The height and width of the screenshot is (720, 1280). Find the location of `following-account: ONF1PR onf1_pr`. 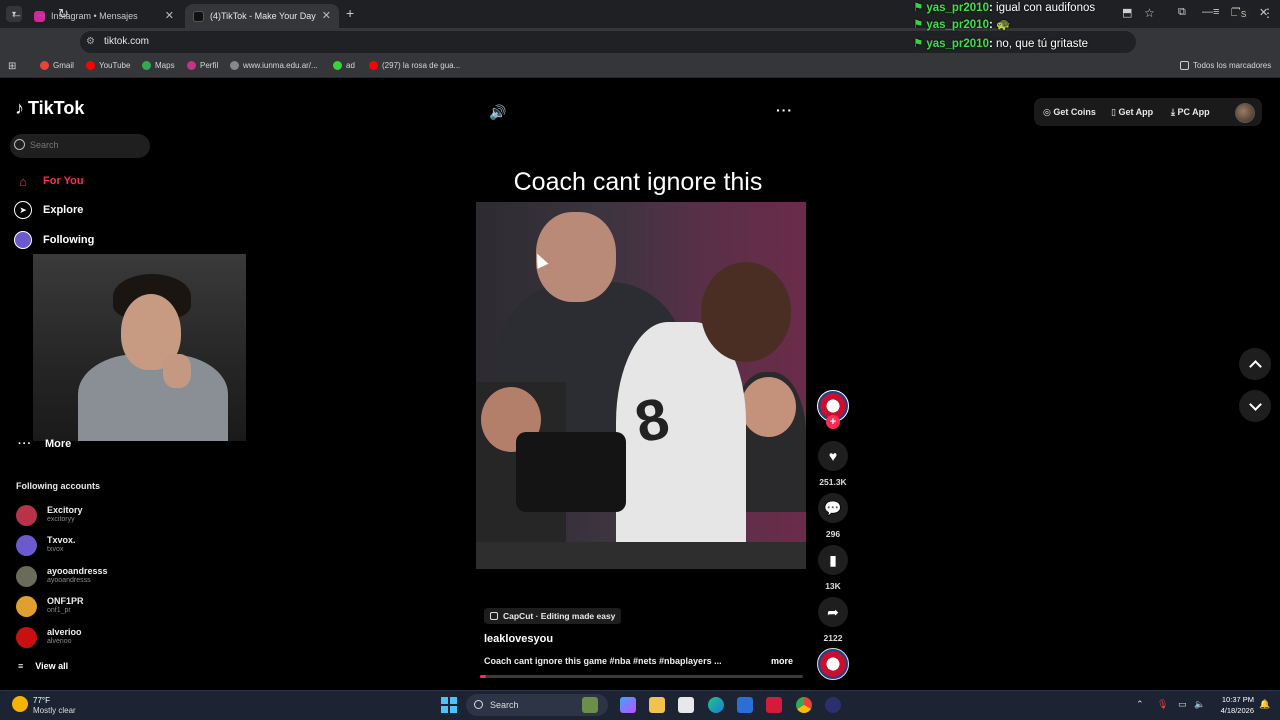

following-account: ONF1PR onf1_pr is located at coordinates (116, 607).